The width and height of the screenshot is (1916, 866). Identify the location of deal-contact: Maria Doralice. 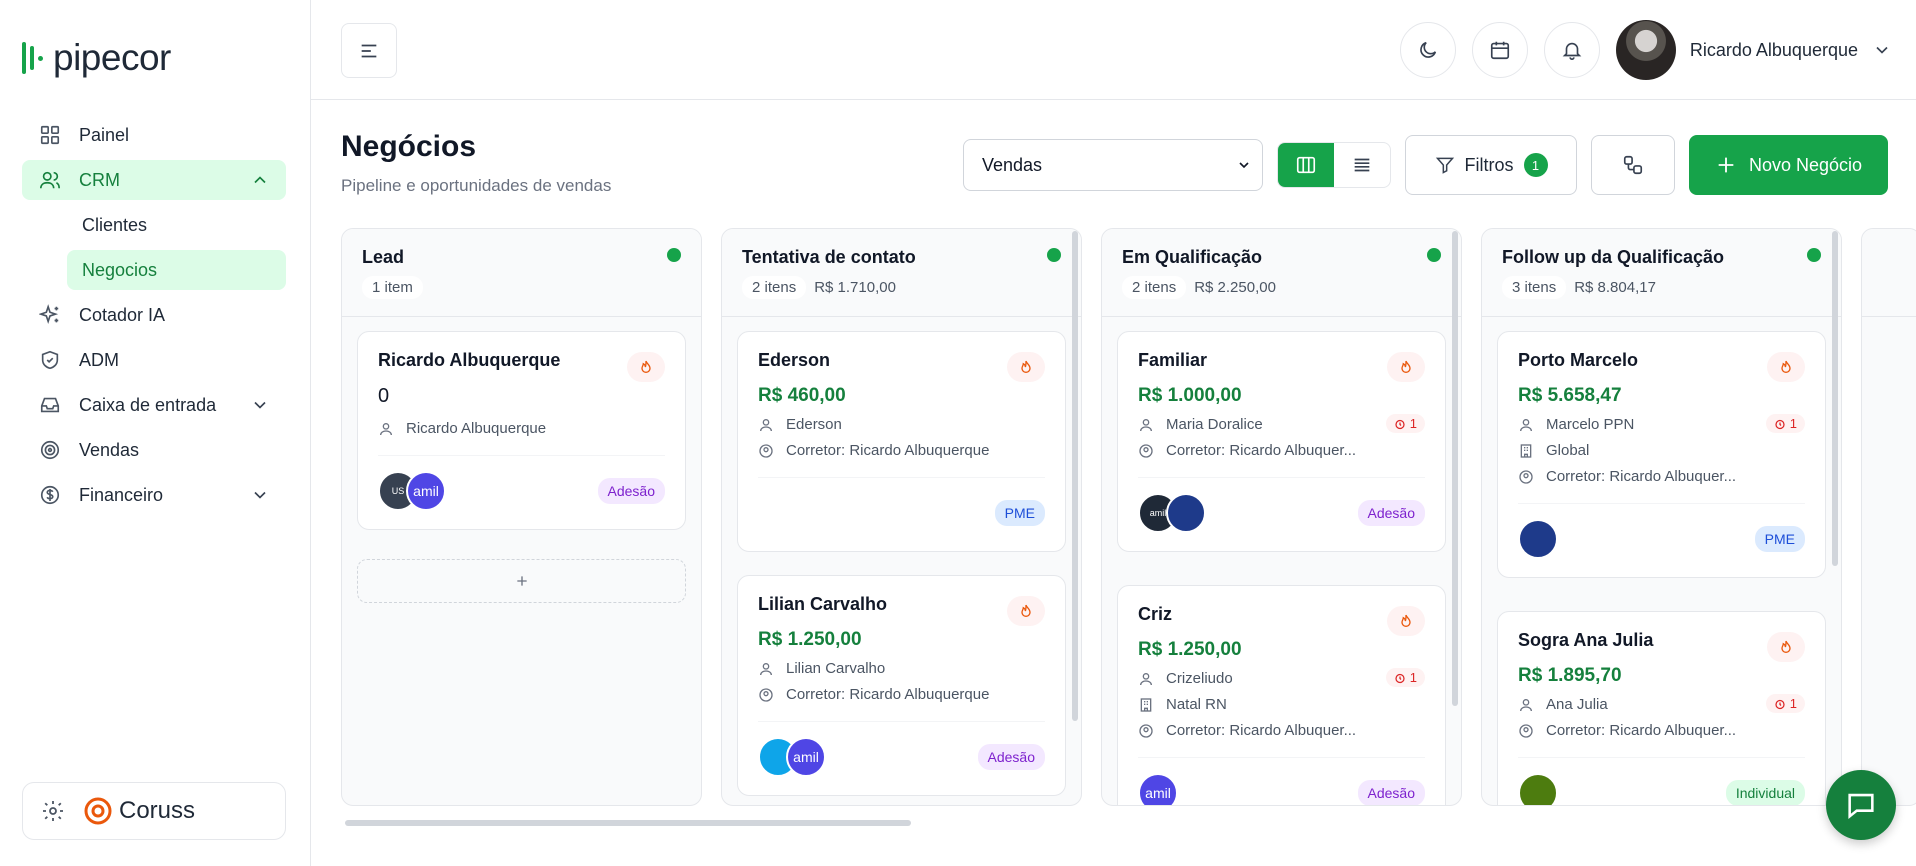
(1214, 424).